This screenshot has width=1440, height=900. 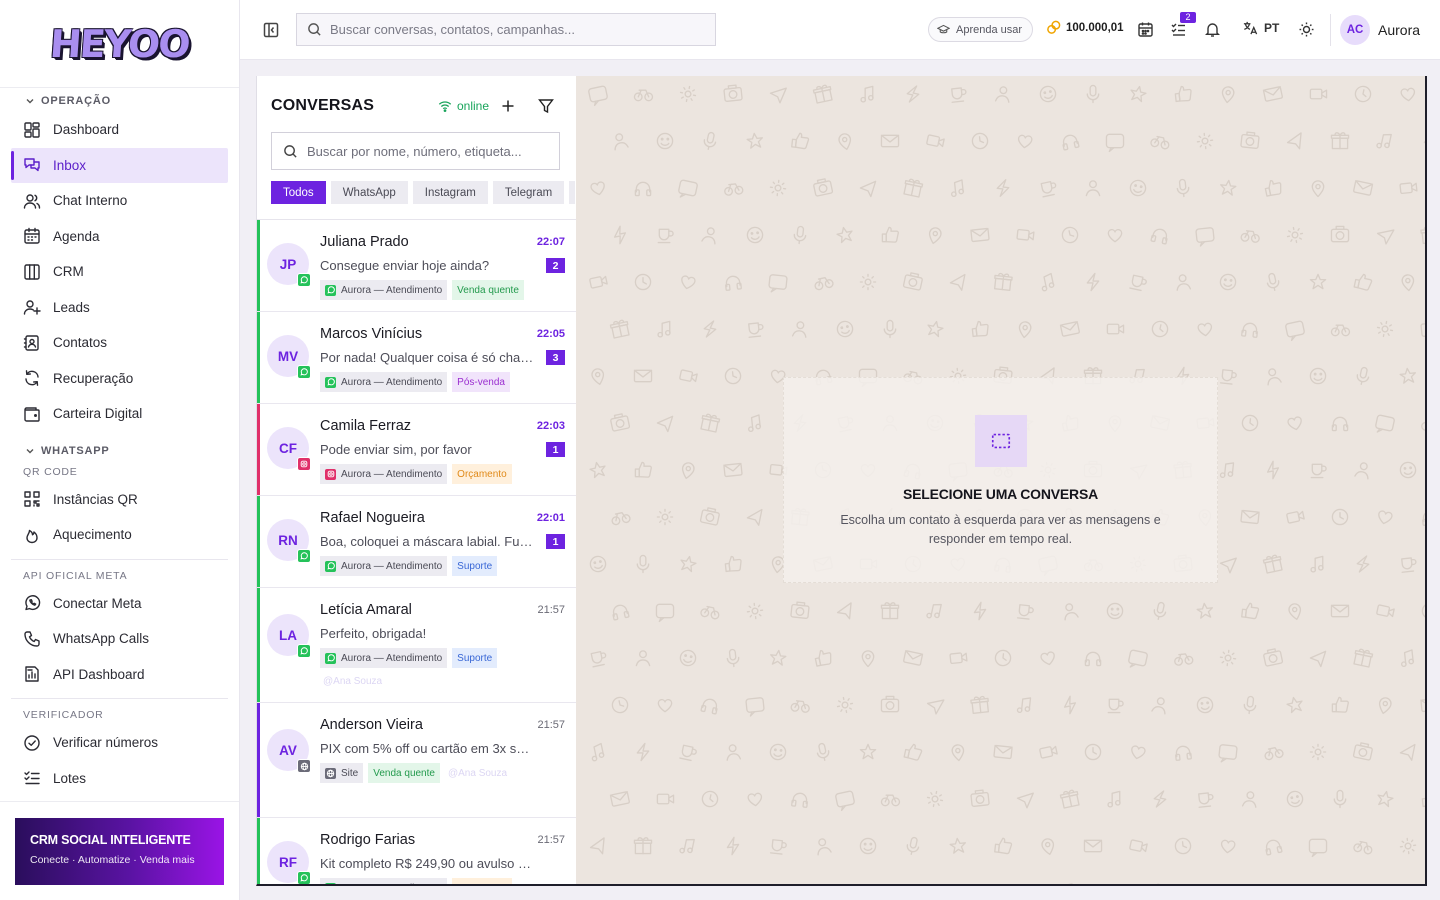 I want to click on conversations-title: CONVERSAS, so click(x=323, y=105).